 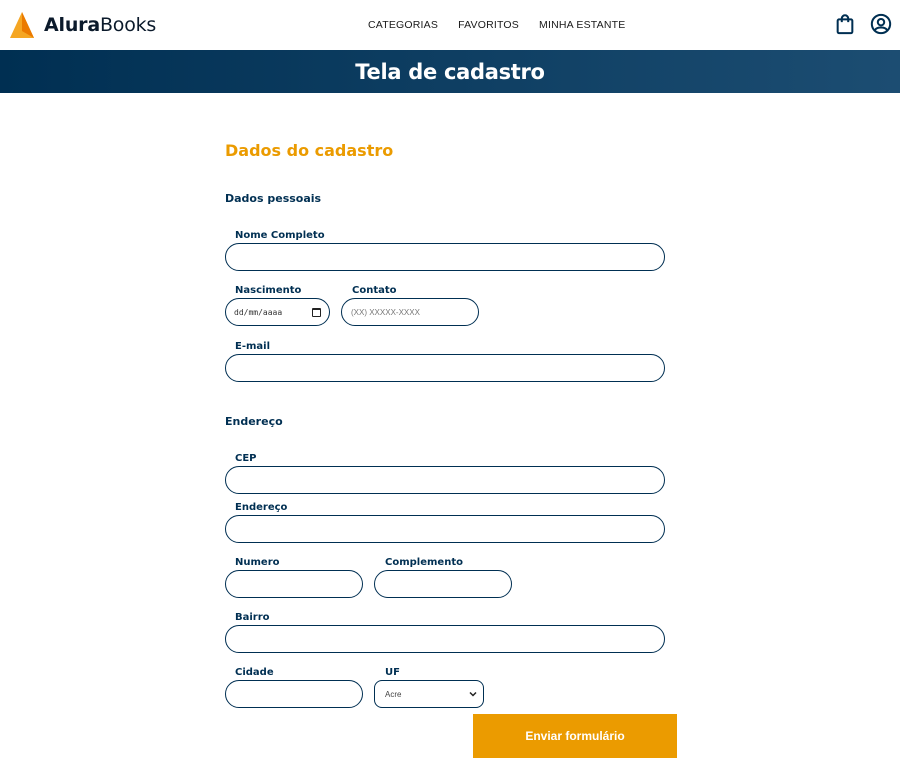 I want to click on cep-input, so click(x=445, y=480).